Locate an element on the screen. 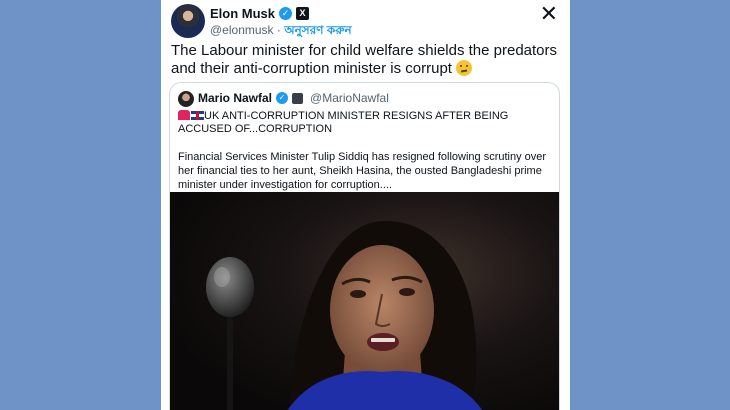 The image size is (730, 410). author-handle: @elonmusk is located at coordinates (242, 30).